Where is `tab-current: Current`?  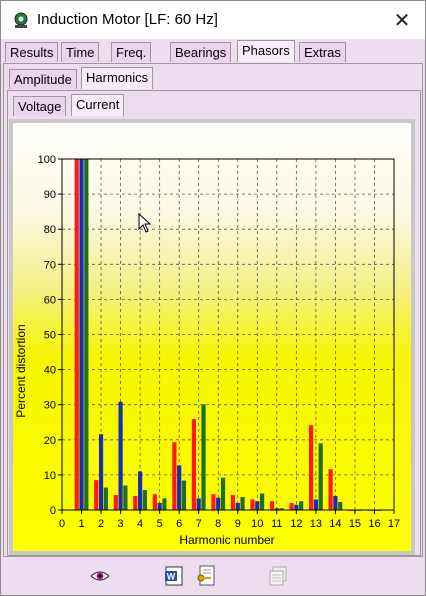 tab-current: Current is located at coordinates (98, 105).